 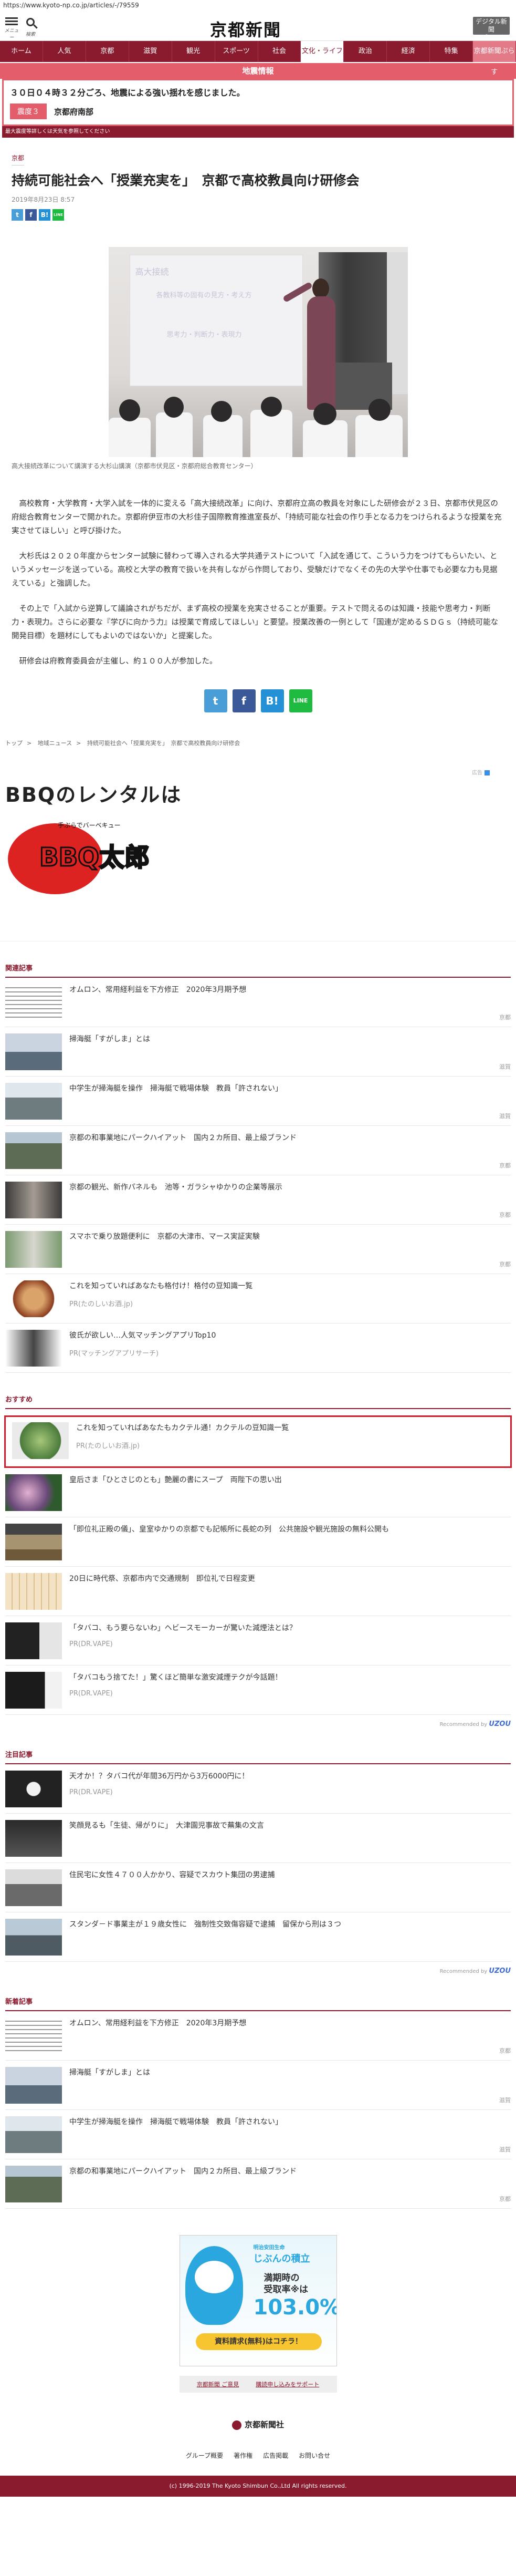 I want to click on subscribe-support-link: 購読申し込みをサポート, so click(x=287, y=2384).